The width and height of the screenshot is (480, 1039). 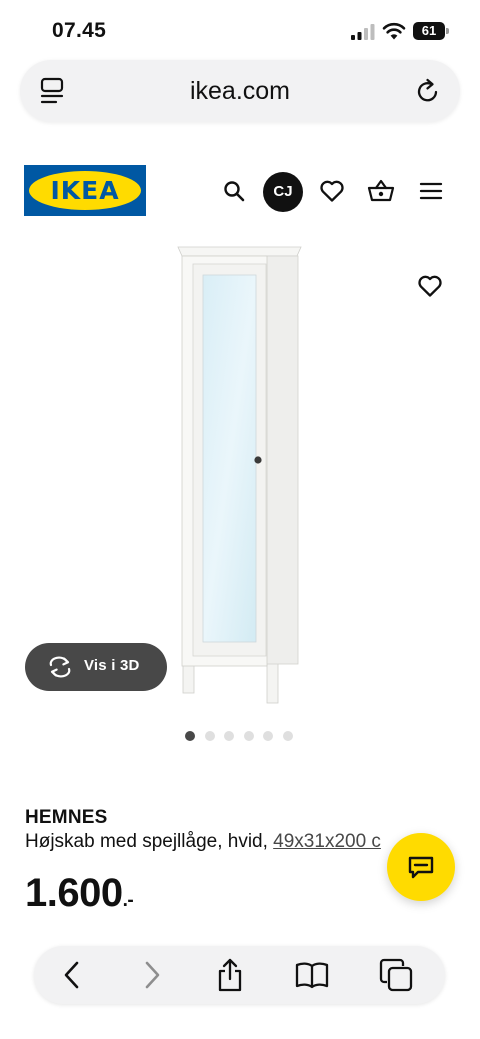 What do you see at coordinates (60, 667) in the screenshot?
I see `rotate-3d-icon` at bounding box center [60, 667].